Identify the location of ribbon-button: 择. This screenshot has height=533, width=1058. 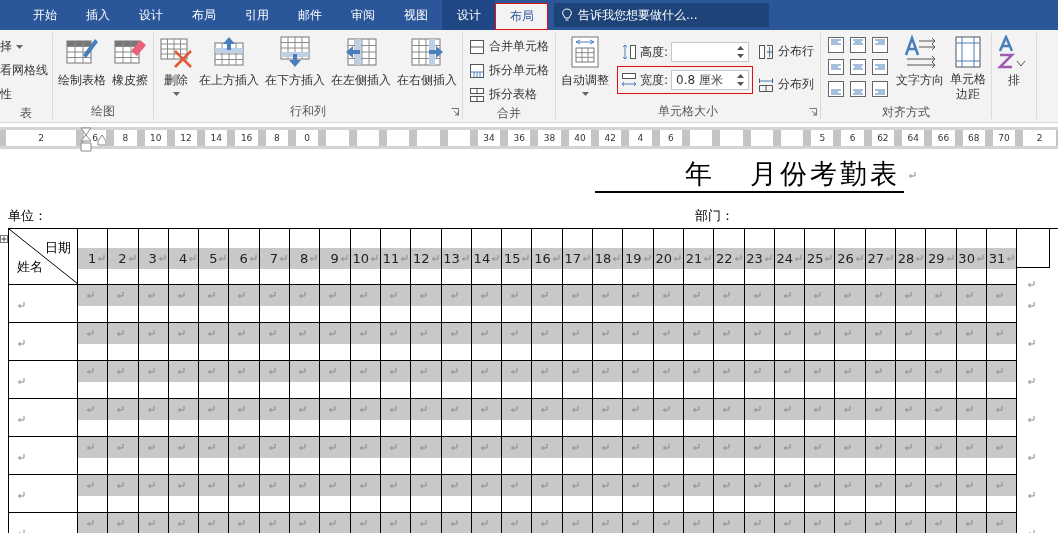
(24, 46).